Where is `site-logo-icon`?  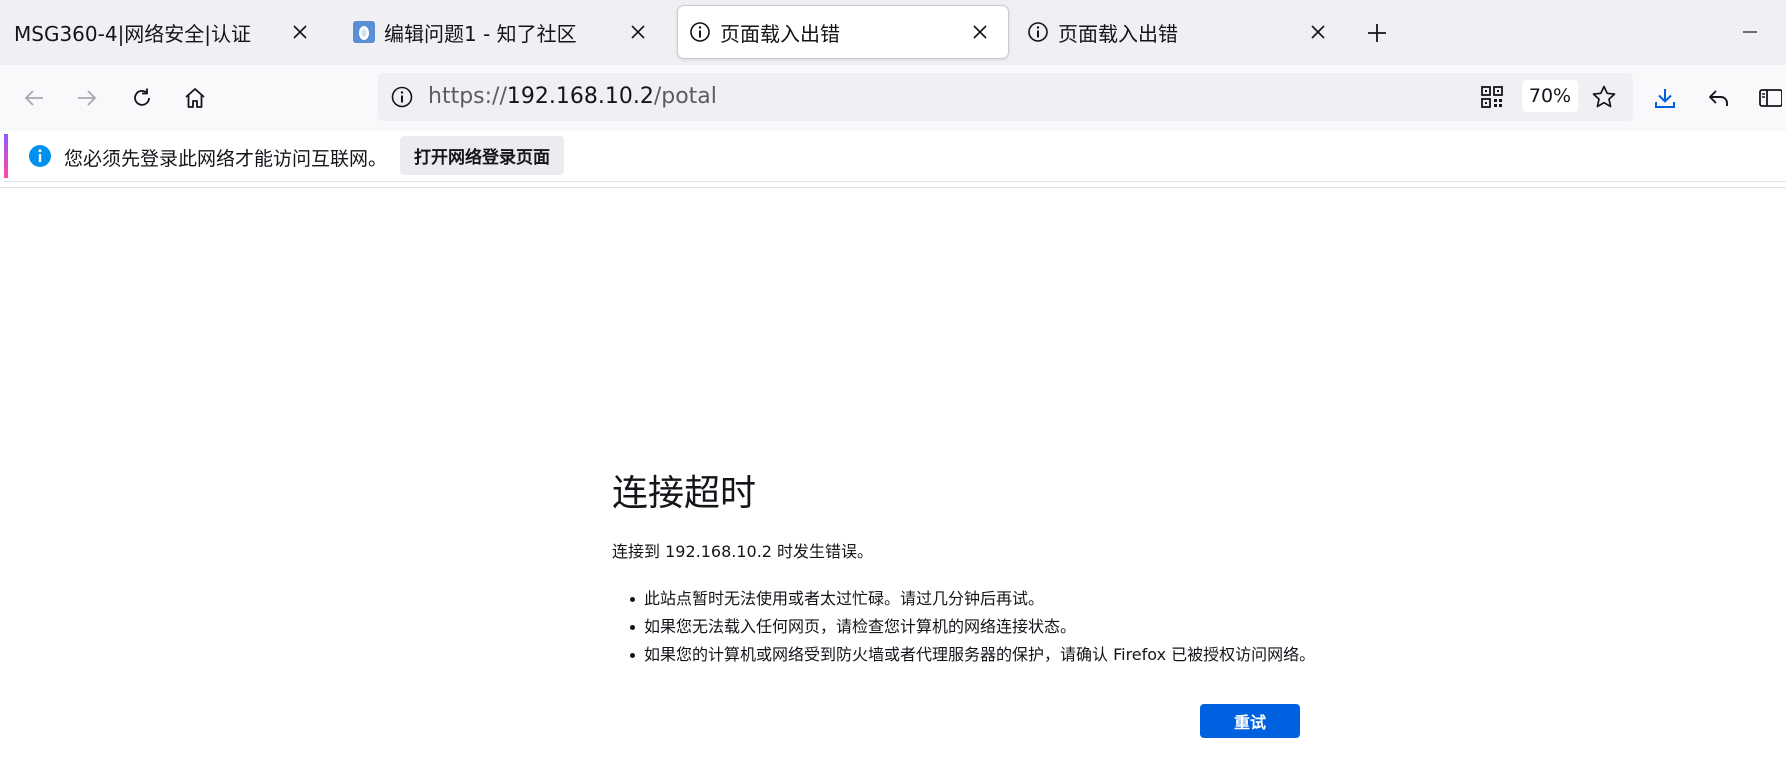
site-logo-icon is located at coordinates (364, 32).